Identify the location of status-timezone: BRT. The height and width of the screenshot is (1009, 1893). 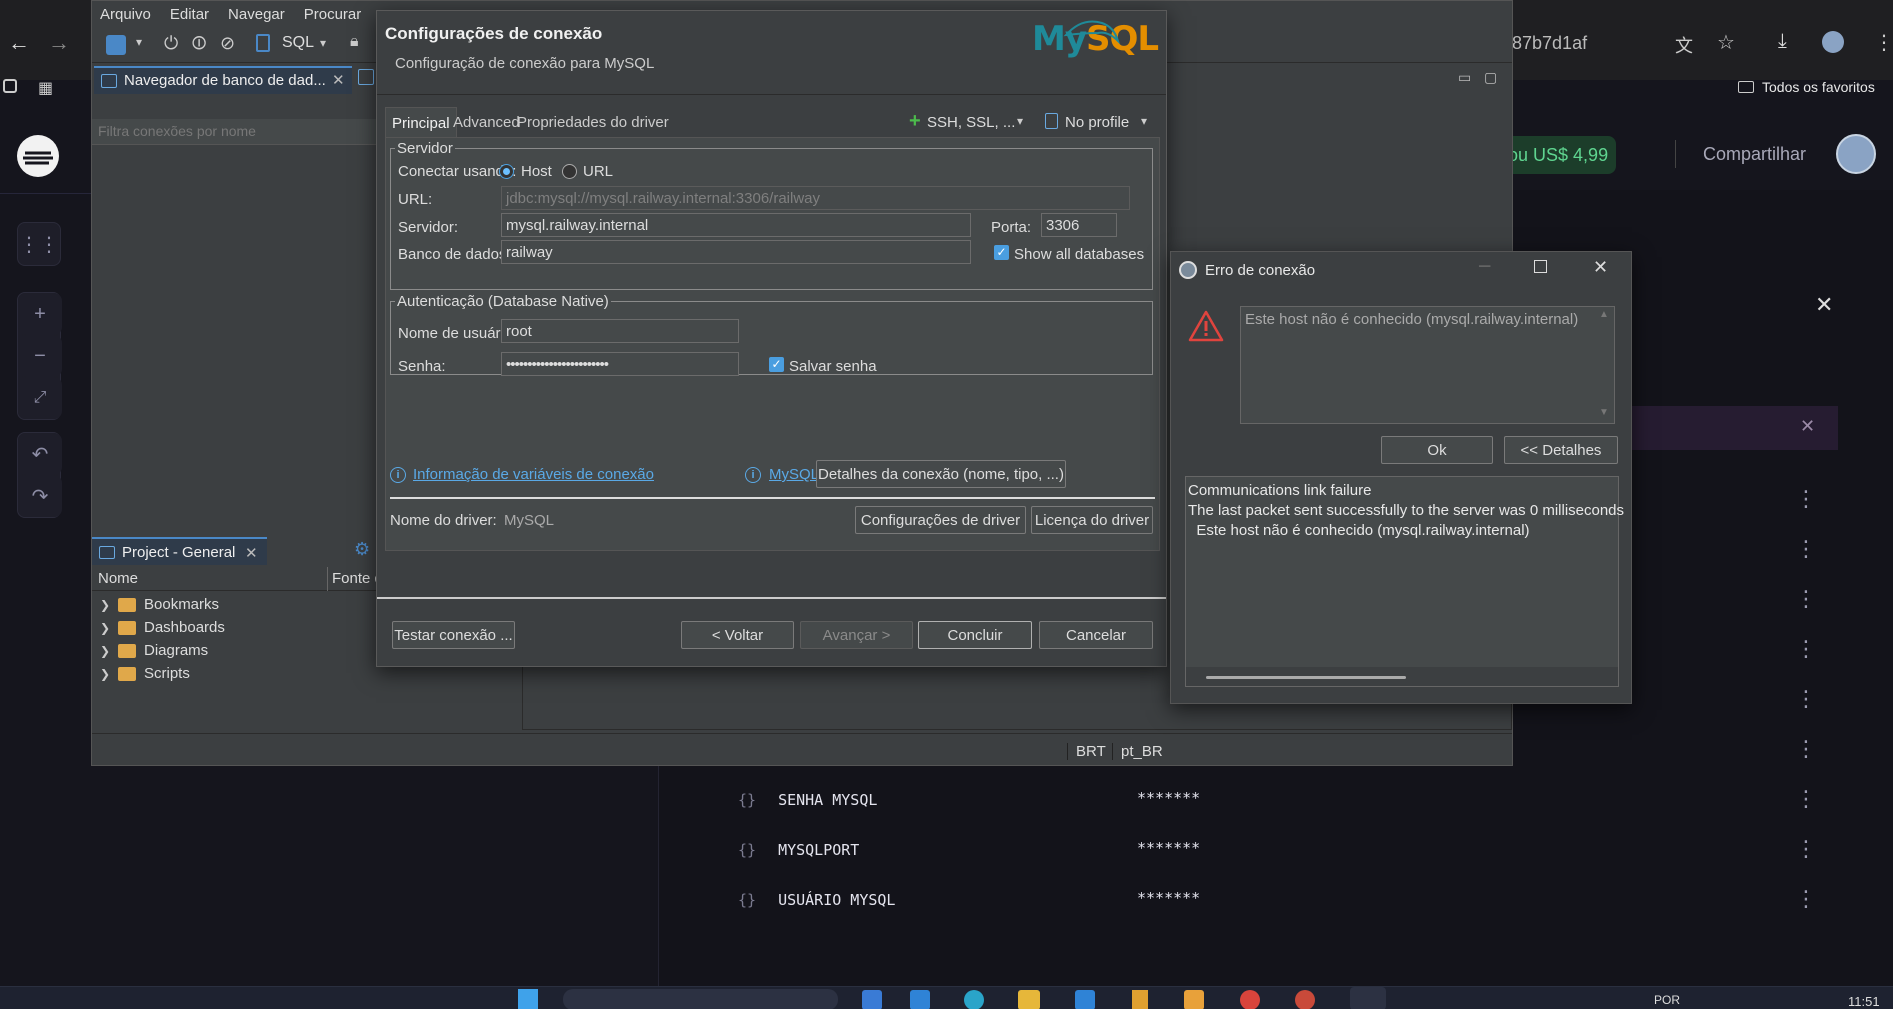
(1086, 751).